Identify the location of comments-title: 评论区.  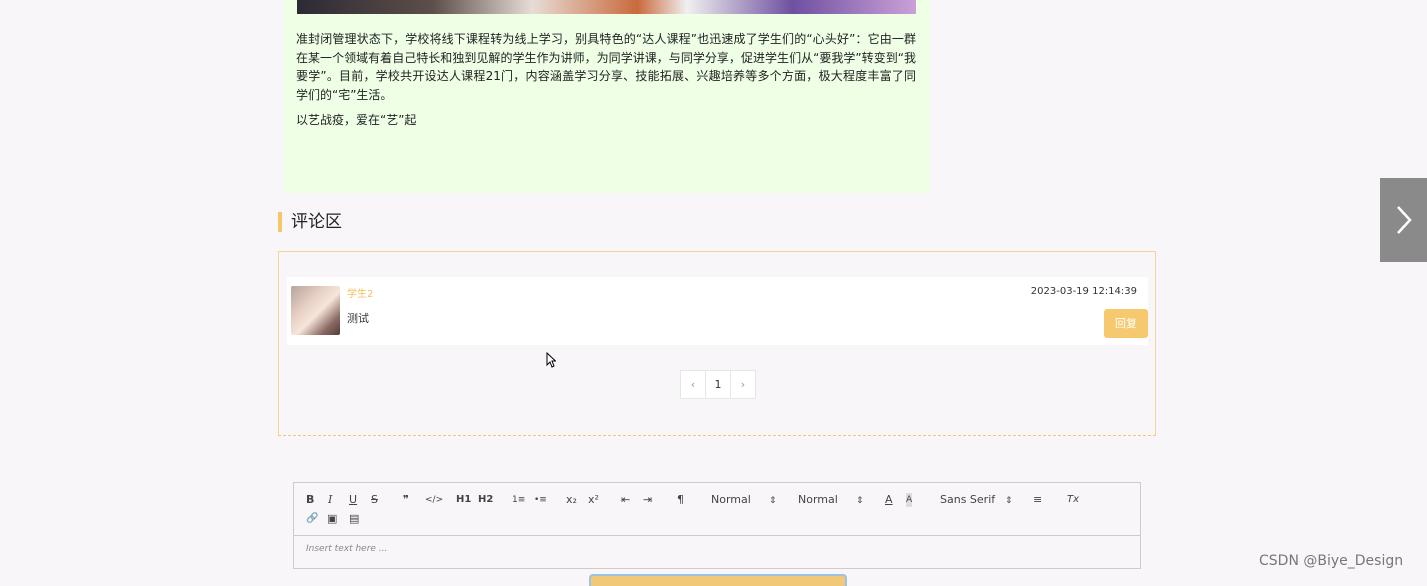
(310, 222).